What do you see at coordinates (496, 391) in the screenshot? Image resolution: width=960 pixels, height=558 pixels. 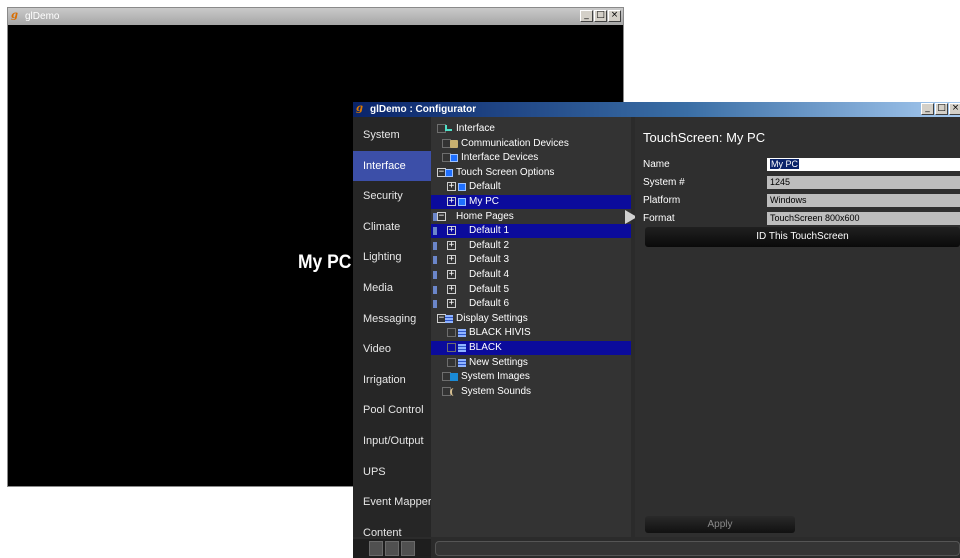 I see `tree-item-label: System Sounds` at bounding box center [496, 391].